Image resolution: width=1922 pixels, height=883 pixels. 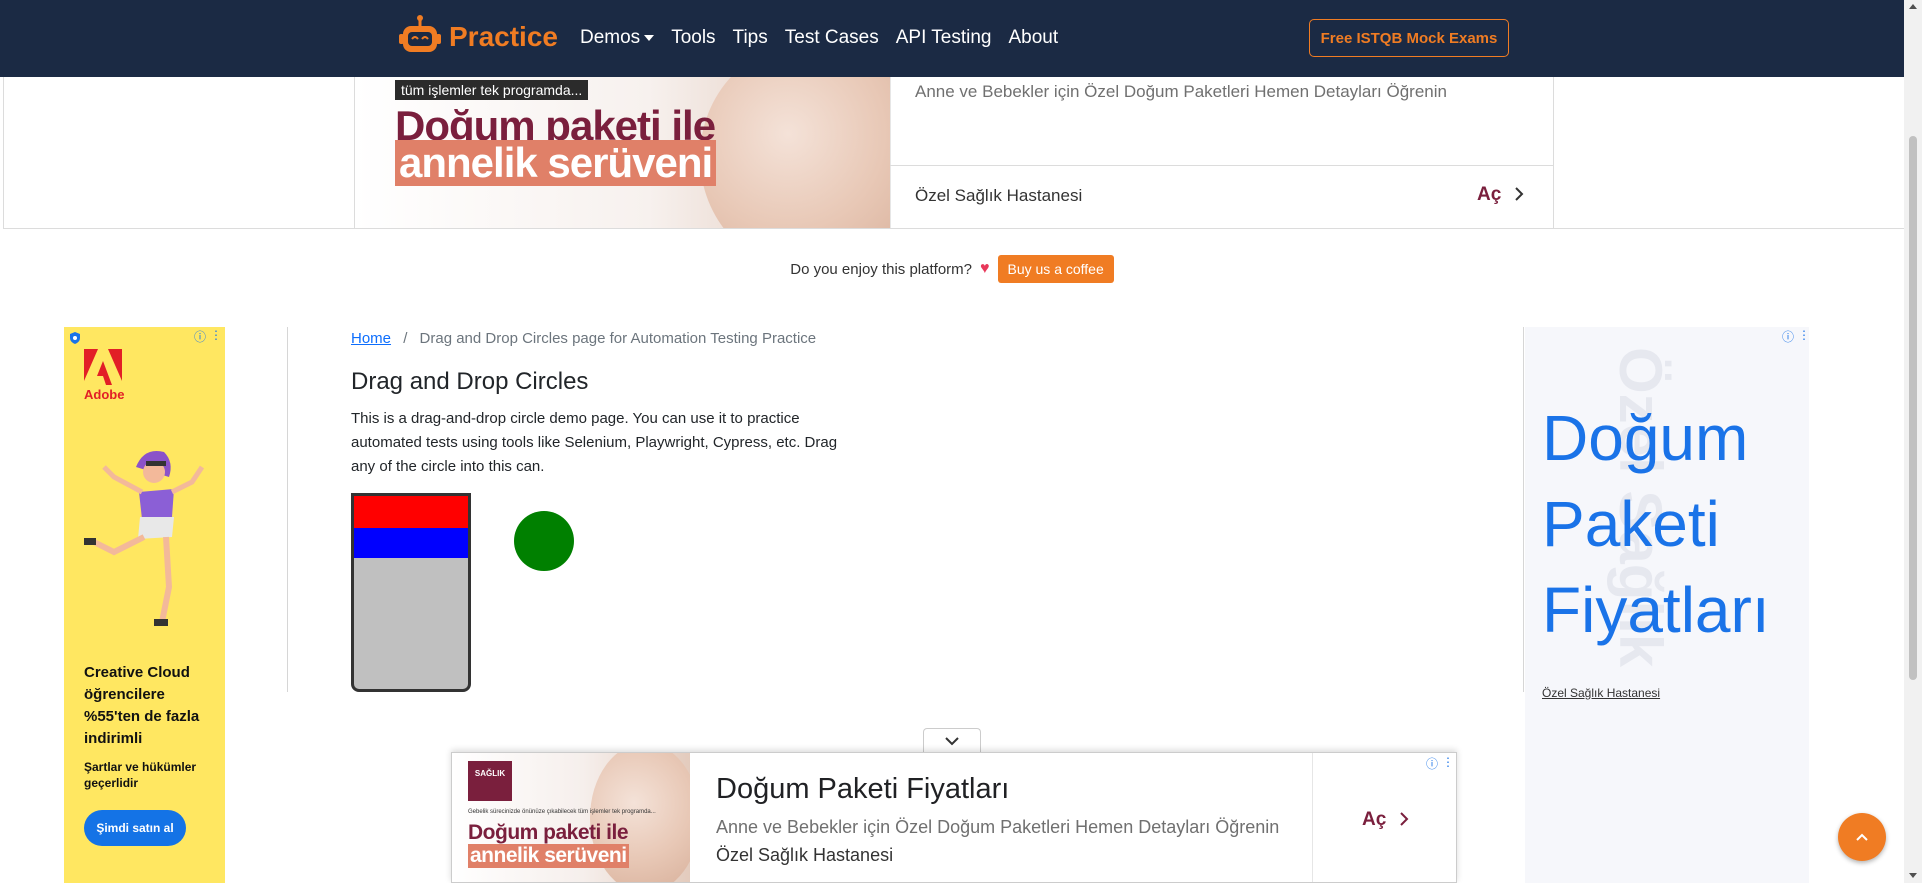 What do you see at coordinates (985, 268) in the screenshot?
I see `heart-icon: ♥` at bounding box center [985, 268].